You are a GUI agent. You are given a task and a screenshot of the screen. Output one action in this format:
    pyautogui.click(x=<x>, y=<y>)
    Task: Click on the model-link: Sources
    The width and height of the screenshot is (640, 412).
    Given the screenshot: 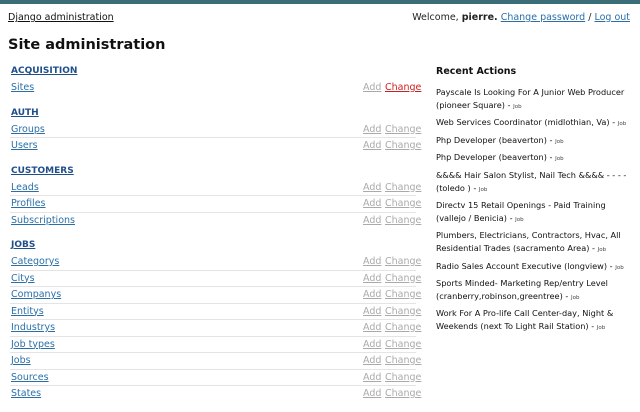 What is the action you would take?
    pyautogui.click(x=30, y=378)
    